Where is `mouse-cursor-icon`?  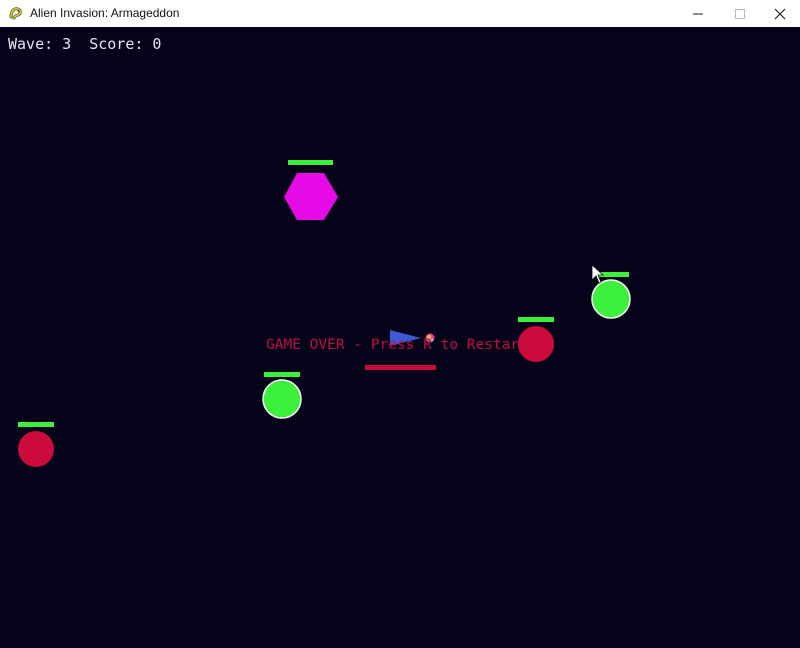 mouse-cursor-icon is located at coordinates (598, 274).